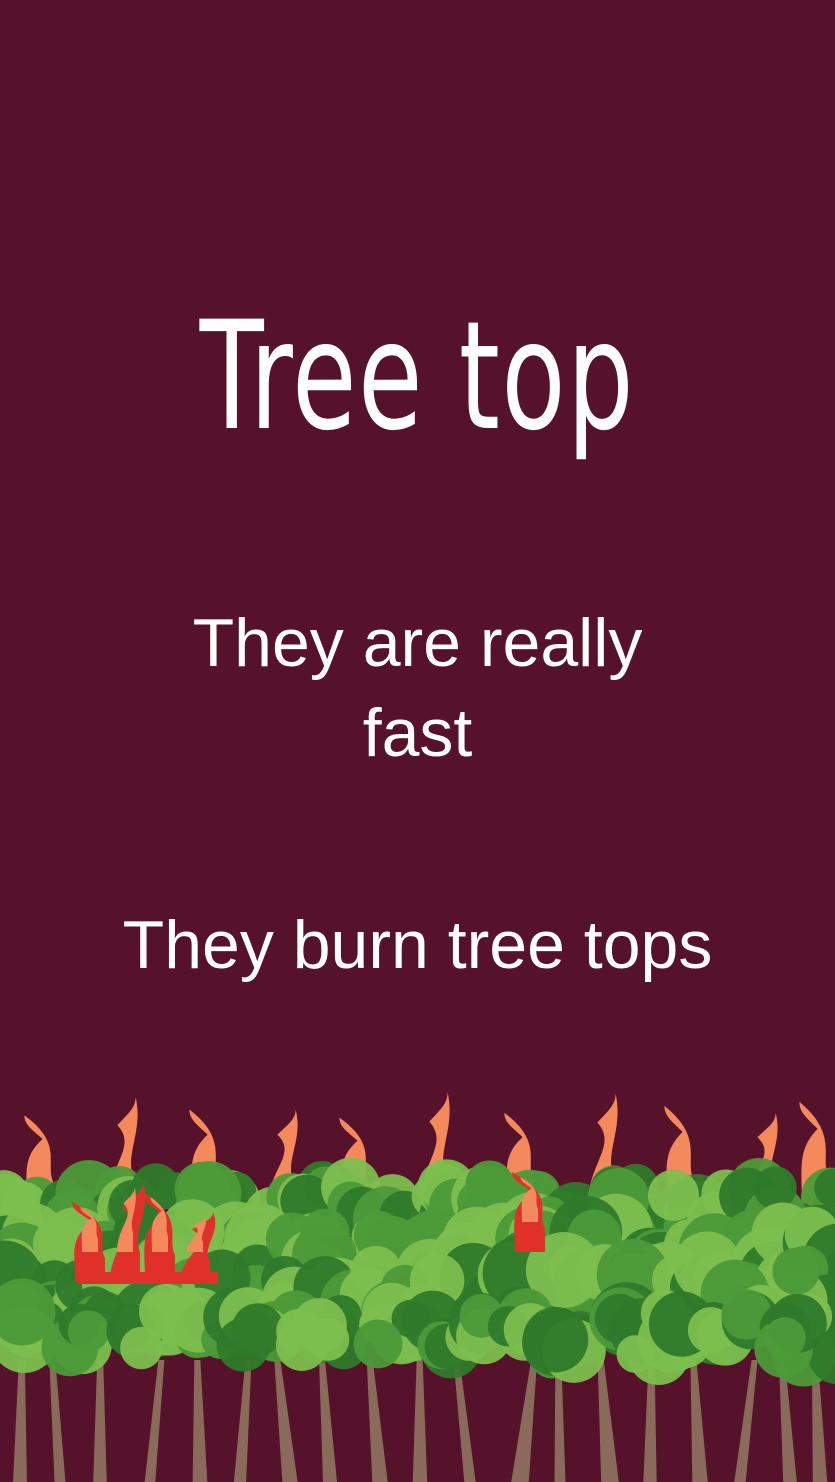  Describe the element at coordinates (417, 945) in the screenshot. I see `statement-burn: They burn tree tops` at that location.